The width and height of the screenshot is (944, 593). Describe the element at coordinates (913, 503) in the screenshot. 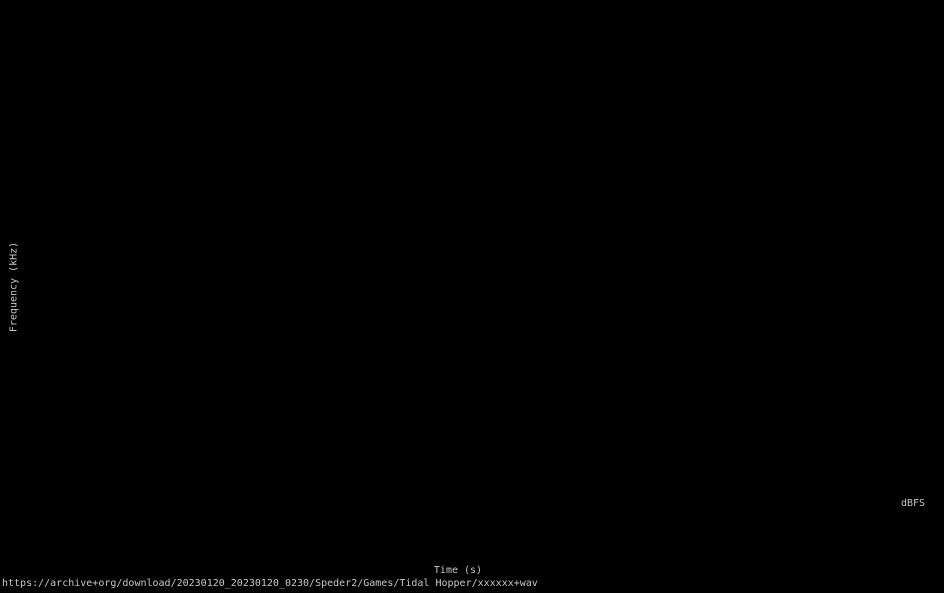

I see `colorbar-title: dBFS` at that location.